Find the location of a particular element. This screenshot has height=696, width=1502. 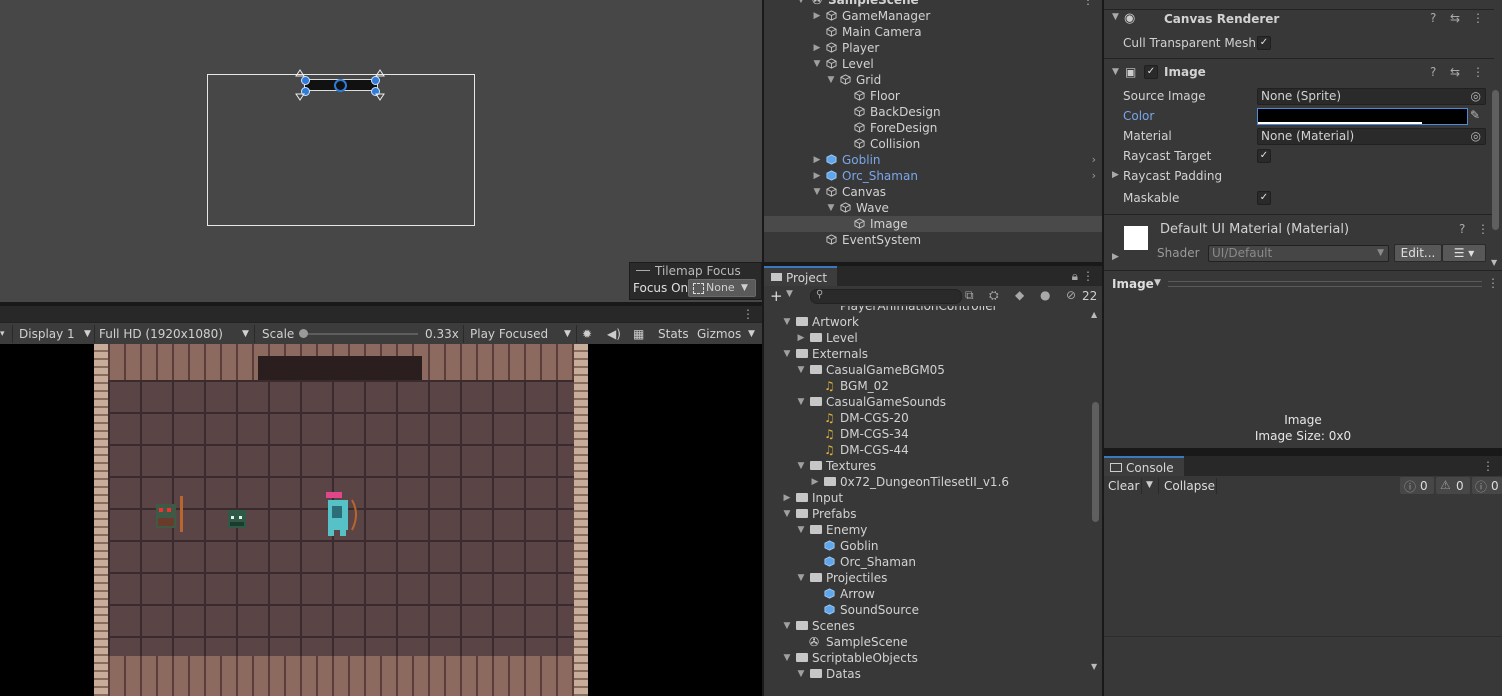

eyedropper-icon: ✎ is located at coordinates (1475, 115).